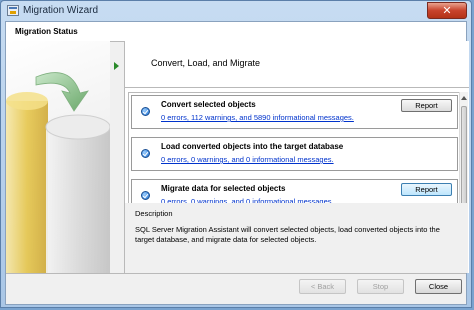 The image size is (474, 310). Describe the element at coordinates (464, 98) in the screenshot. I see `scroll-up-icon` at that location.